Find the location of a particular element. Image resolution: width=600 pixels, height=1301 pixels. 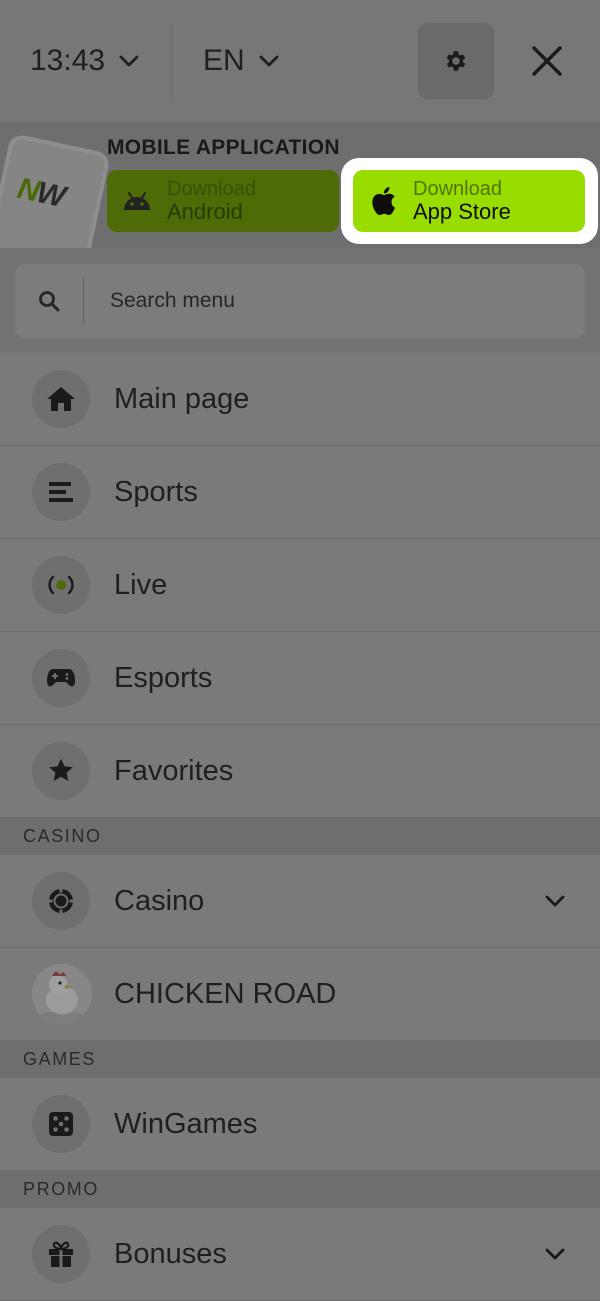

menu-item-chicken-road: CHICKEN ROAD is located at coordinates (300, 994).